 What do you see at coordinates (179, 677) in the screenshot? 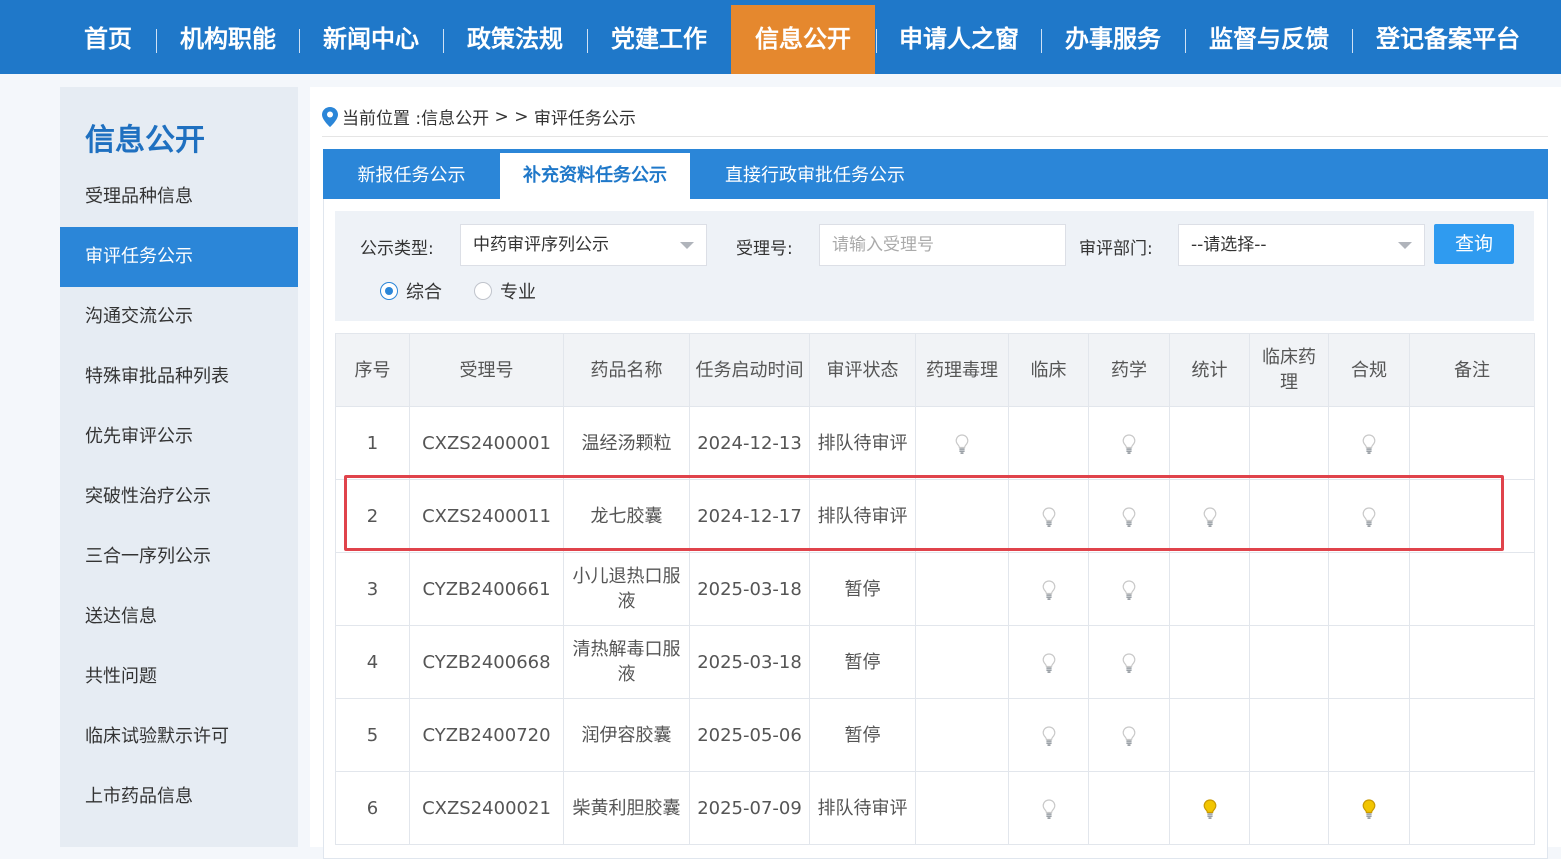
I see `sidebar-item-8: 共性问题` at bounding box center [179, 677].